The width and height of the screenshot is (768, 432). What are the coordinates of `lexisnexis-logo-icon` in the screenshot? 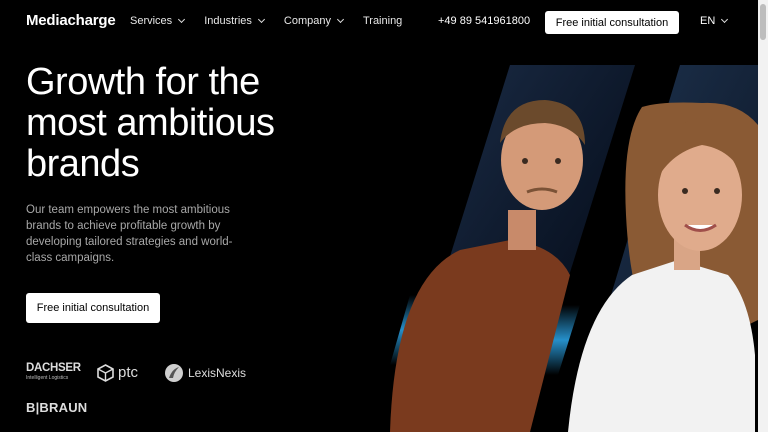 It's located at (174, 373).